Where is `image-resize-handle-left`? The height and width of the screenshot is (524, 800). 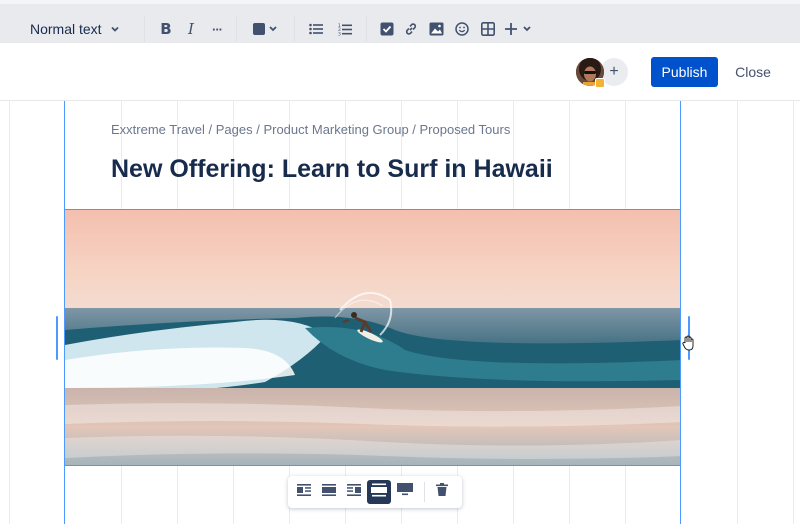
image-resize-handle-left is located at coordinates (57, 338).